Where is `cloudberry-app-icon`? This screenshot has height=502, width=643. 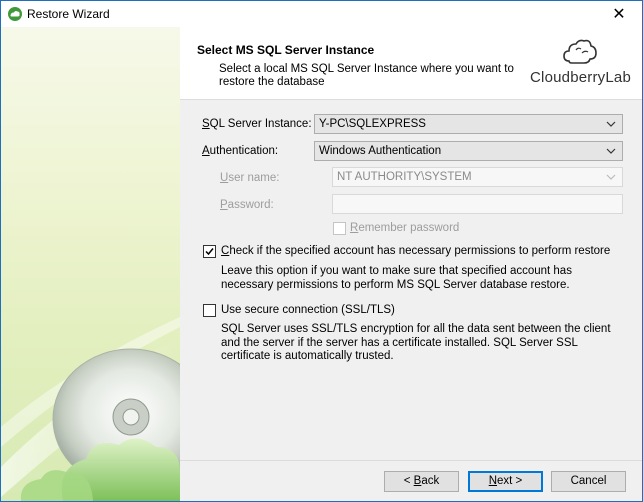 cloudberry-app-icon is located at coordinates (15, 14).